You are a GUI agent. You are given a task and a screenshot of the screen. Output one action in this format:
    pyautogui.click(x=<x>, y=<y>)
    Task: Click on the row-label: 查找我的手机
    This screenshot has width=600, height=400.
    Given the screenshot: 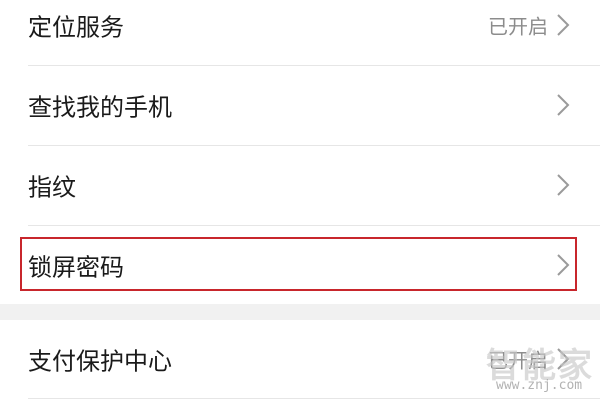 What is the action you would take?
    pyautogui.click(x=100, y=107)
    